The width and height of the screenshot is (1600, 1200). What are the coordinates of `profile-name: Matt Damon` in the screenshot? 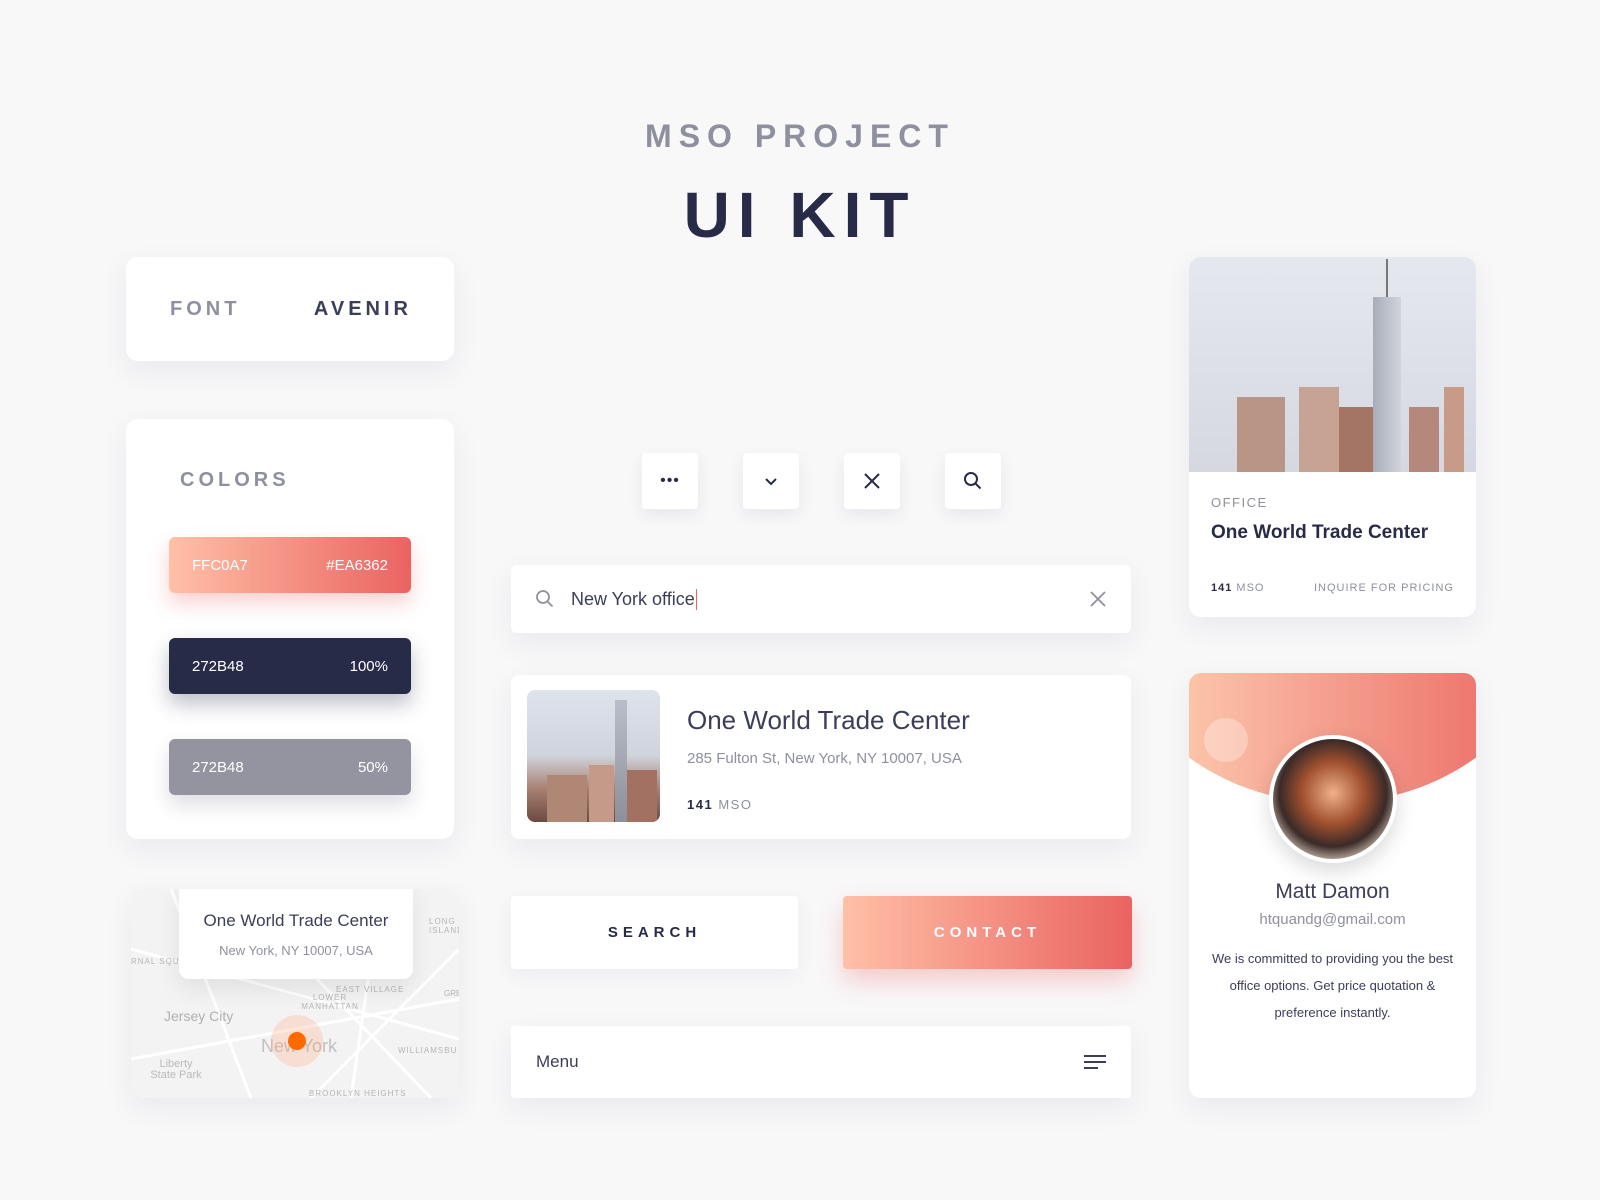 It's located at (1332, 891).